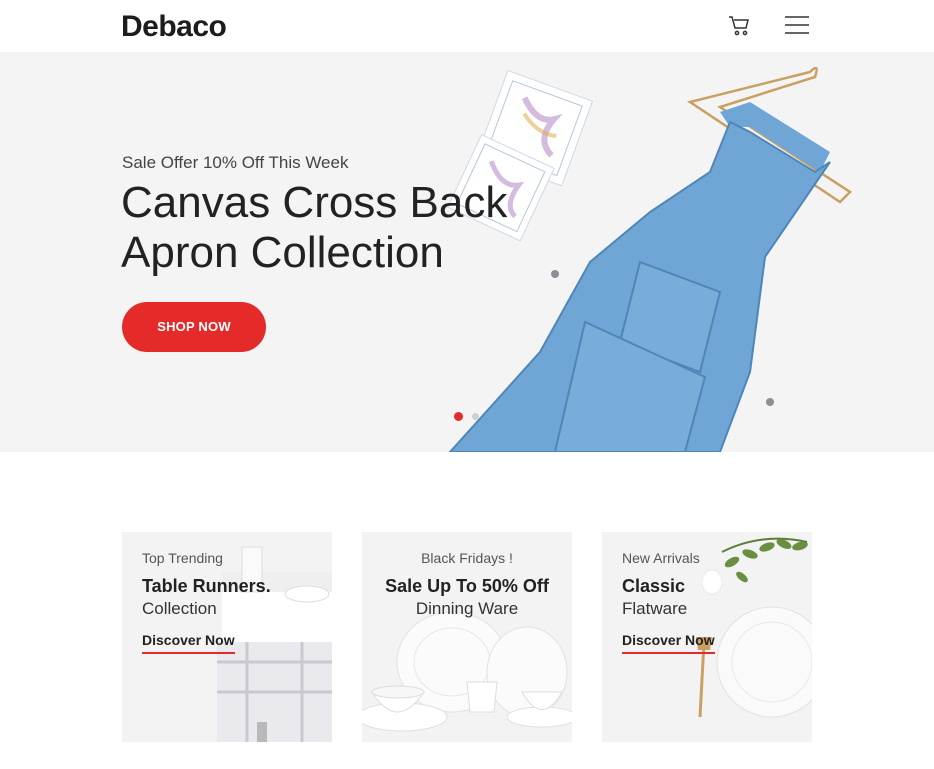  What do you see at coordinates (235, 162) in the screenshot?
I see `hero-subtitle: Sale Offer 10% Off This Week` at bounding box center [235, 162].